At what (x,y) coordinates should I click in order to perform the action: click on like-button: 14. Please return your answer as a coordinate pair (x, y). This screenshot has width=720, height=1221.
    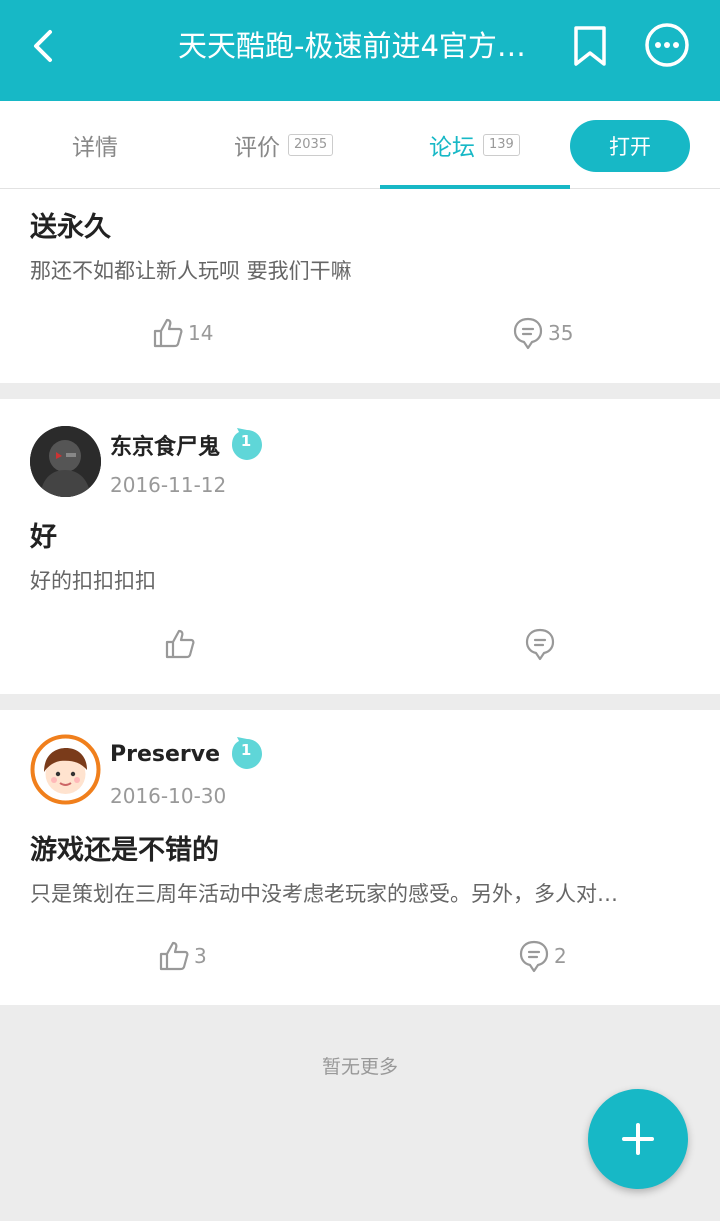
    Looking at the image, I should click on (182, 333).